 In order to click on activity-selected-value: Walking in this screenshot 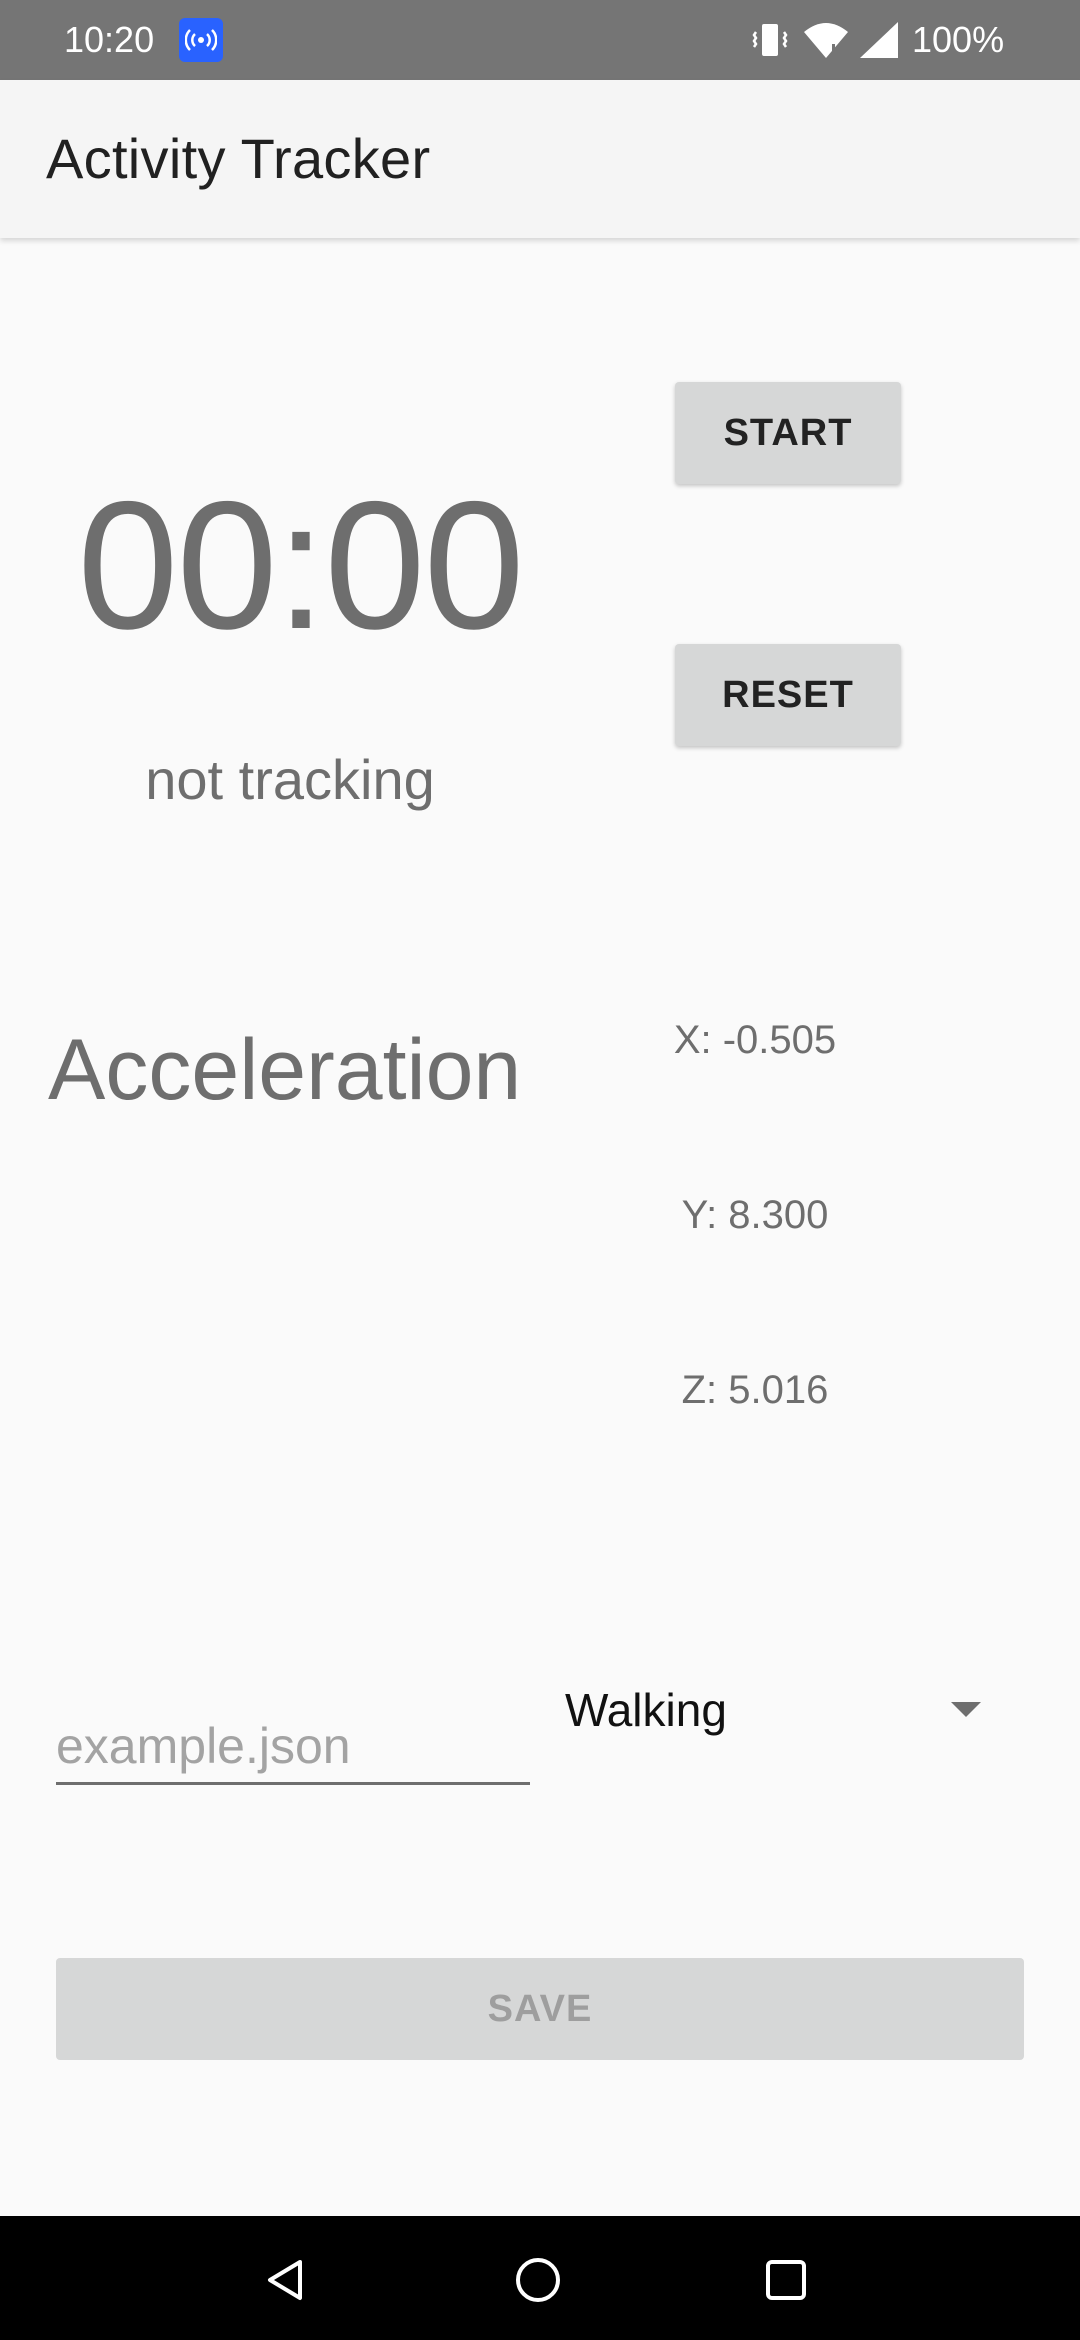, I will do `click(646, 1710)`.